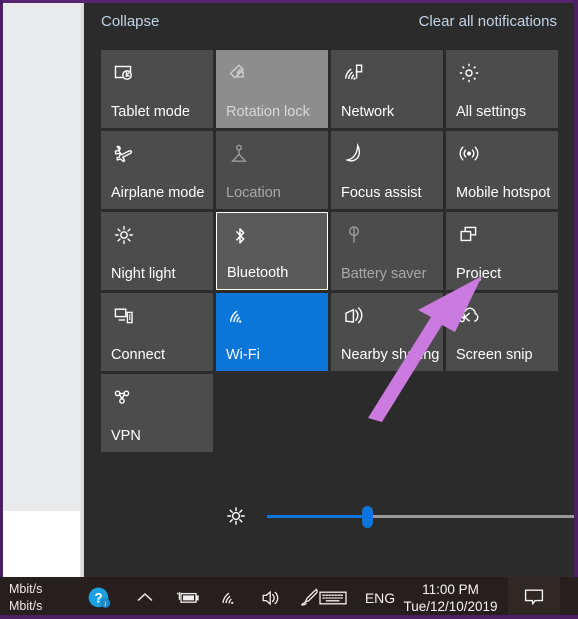  Describe the element at coordinates (157, 170) in the screenshot. I see `quick-action-airplane-mode: Airplane mode` at that location.